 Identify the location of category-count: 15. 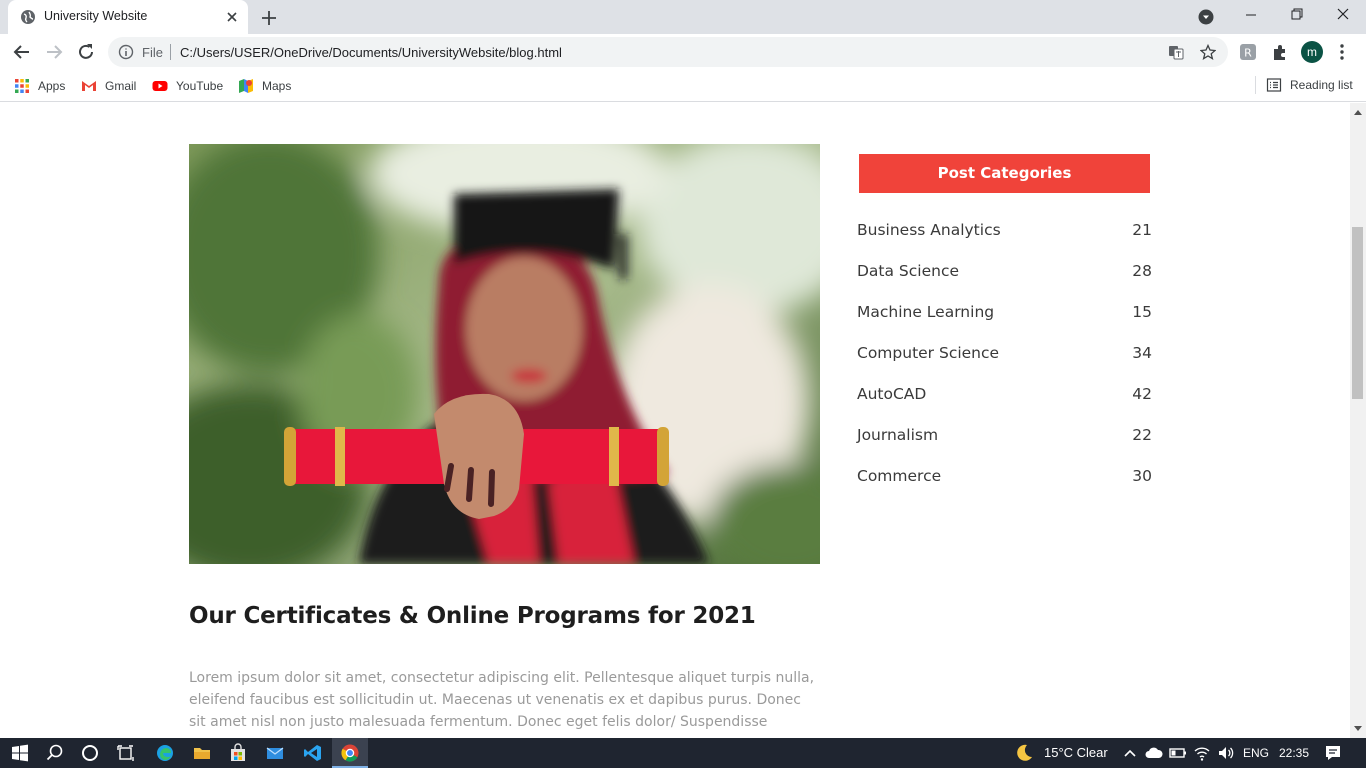
(1142, 312).